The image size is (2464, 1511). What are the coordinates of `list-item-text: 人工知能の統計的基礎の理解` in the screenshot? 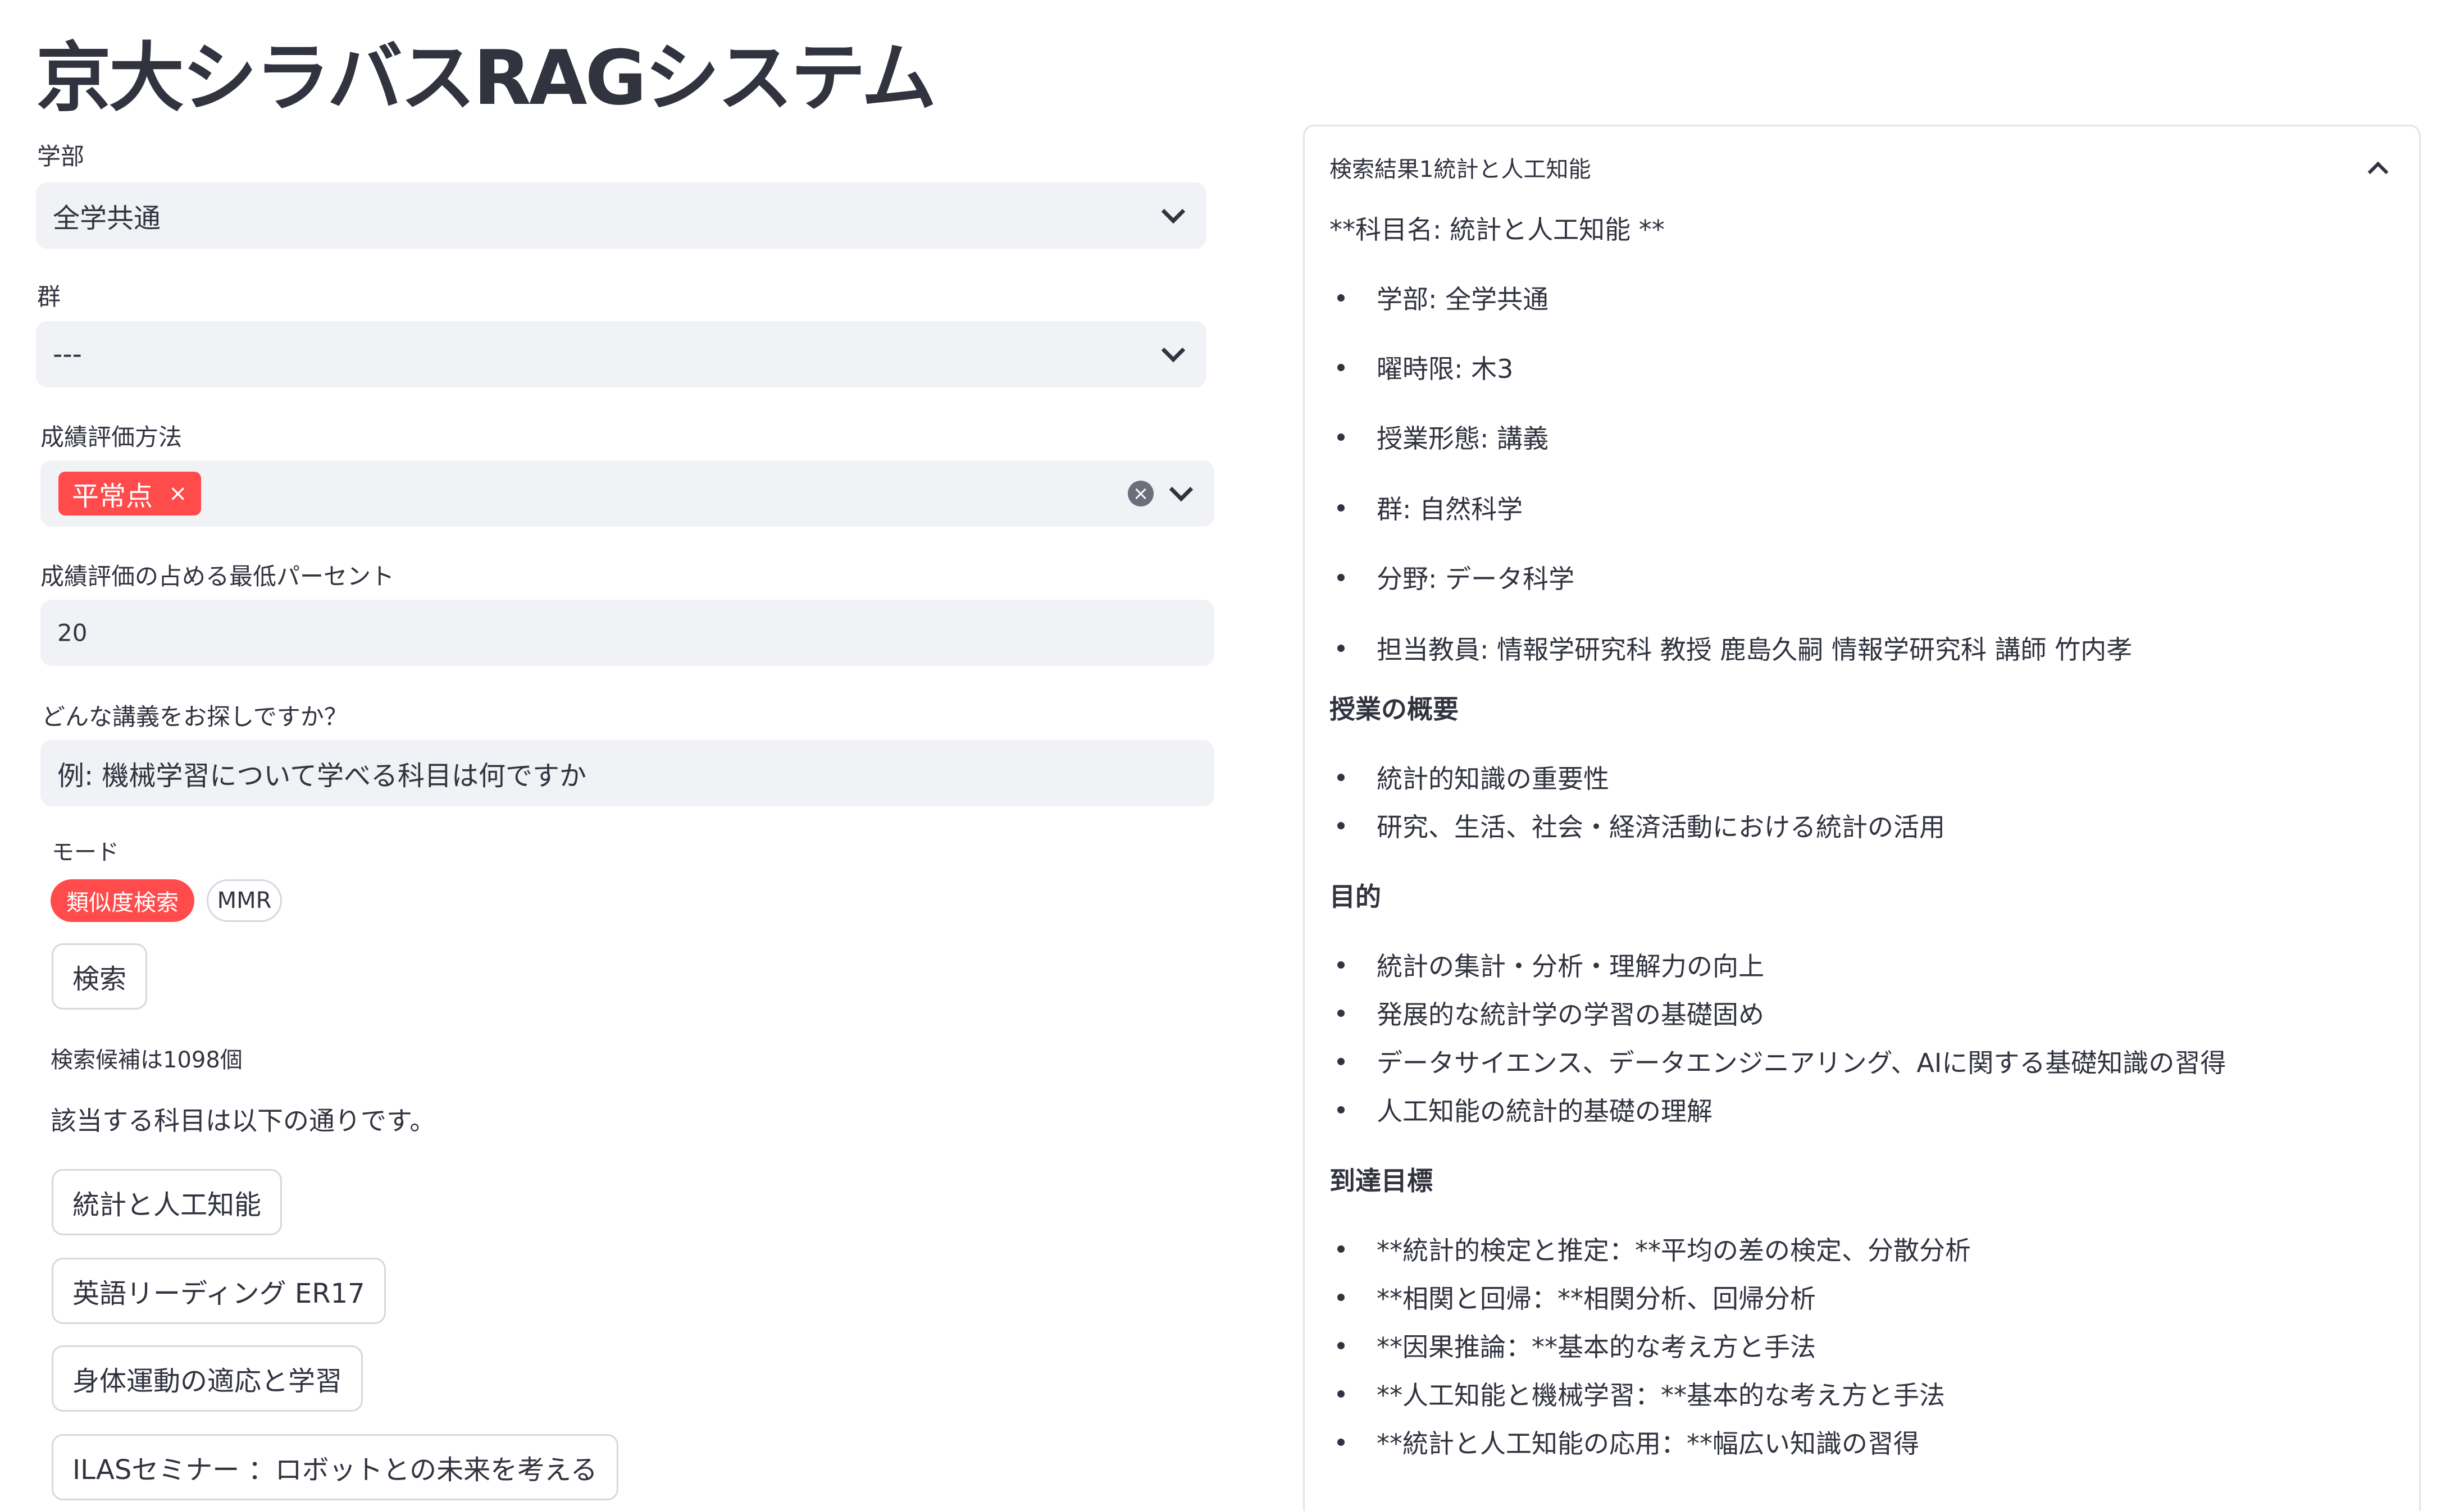 It's located at (1545, 1111).